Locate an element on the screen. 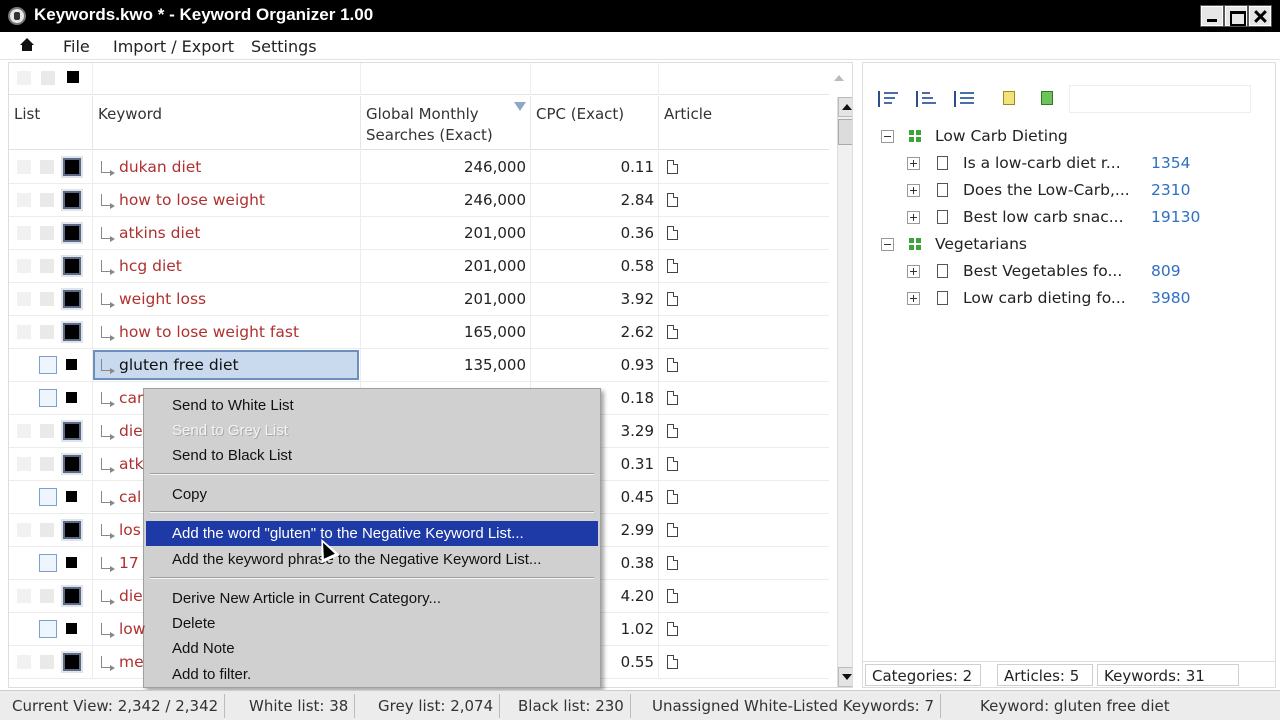 This screenshot has height=720, width=1280. tree-article: Best Vegetables fo... 809 is located at coordinates (1068, 271).